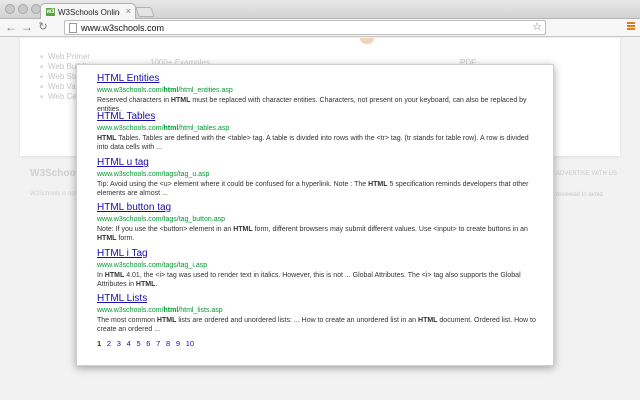  I want to click on result-title-link: HTML Entities, so click(317, 79).